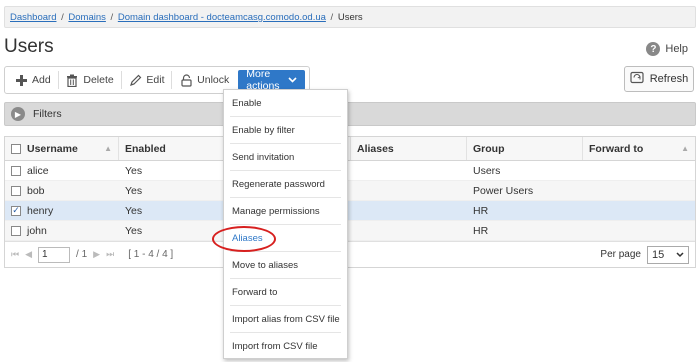  What do you see at coordinates (653, 49) in the screenshot?
I see `help-icon: ?` at bounding box center [653, 49].